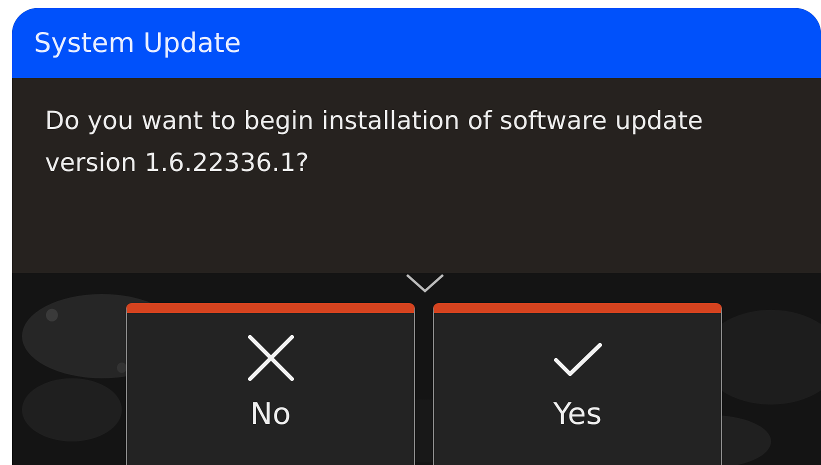  Describe the element at coordinates (271, 358) in the screenshot. I see `close-icon` at that location.